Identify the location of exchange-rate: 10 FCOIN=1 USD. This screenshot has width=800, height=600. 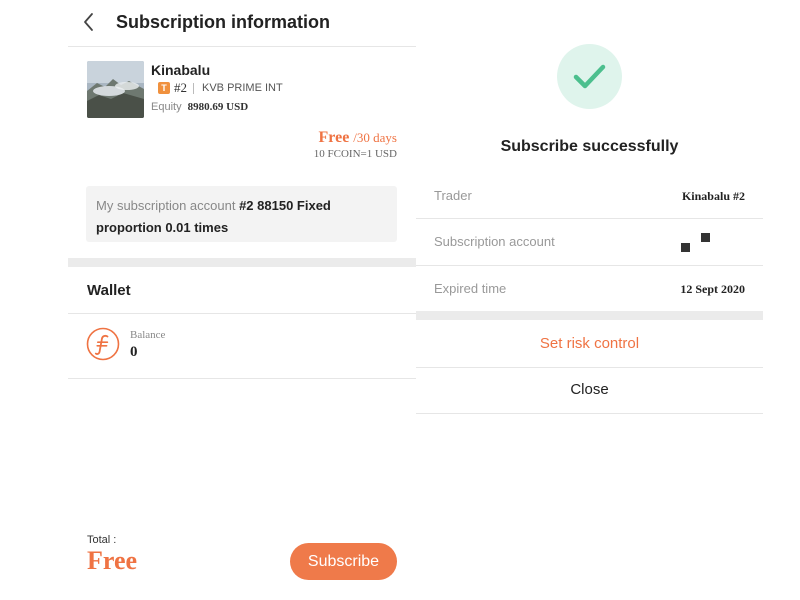
(355, 154).